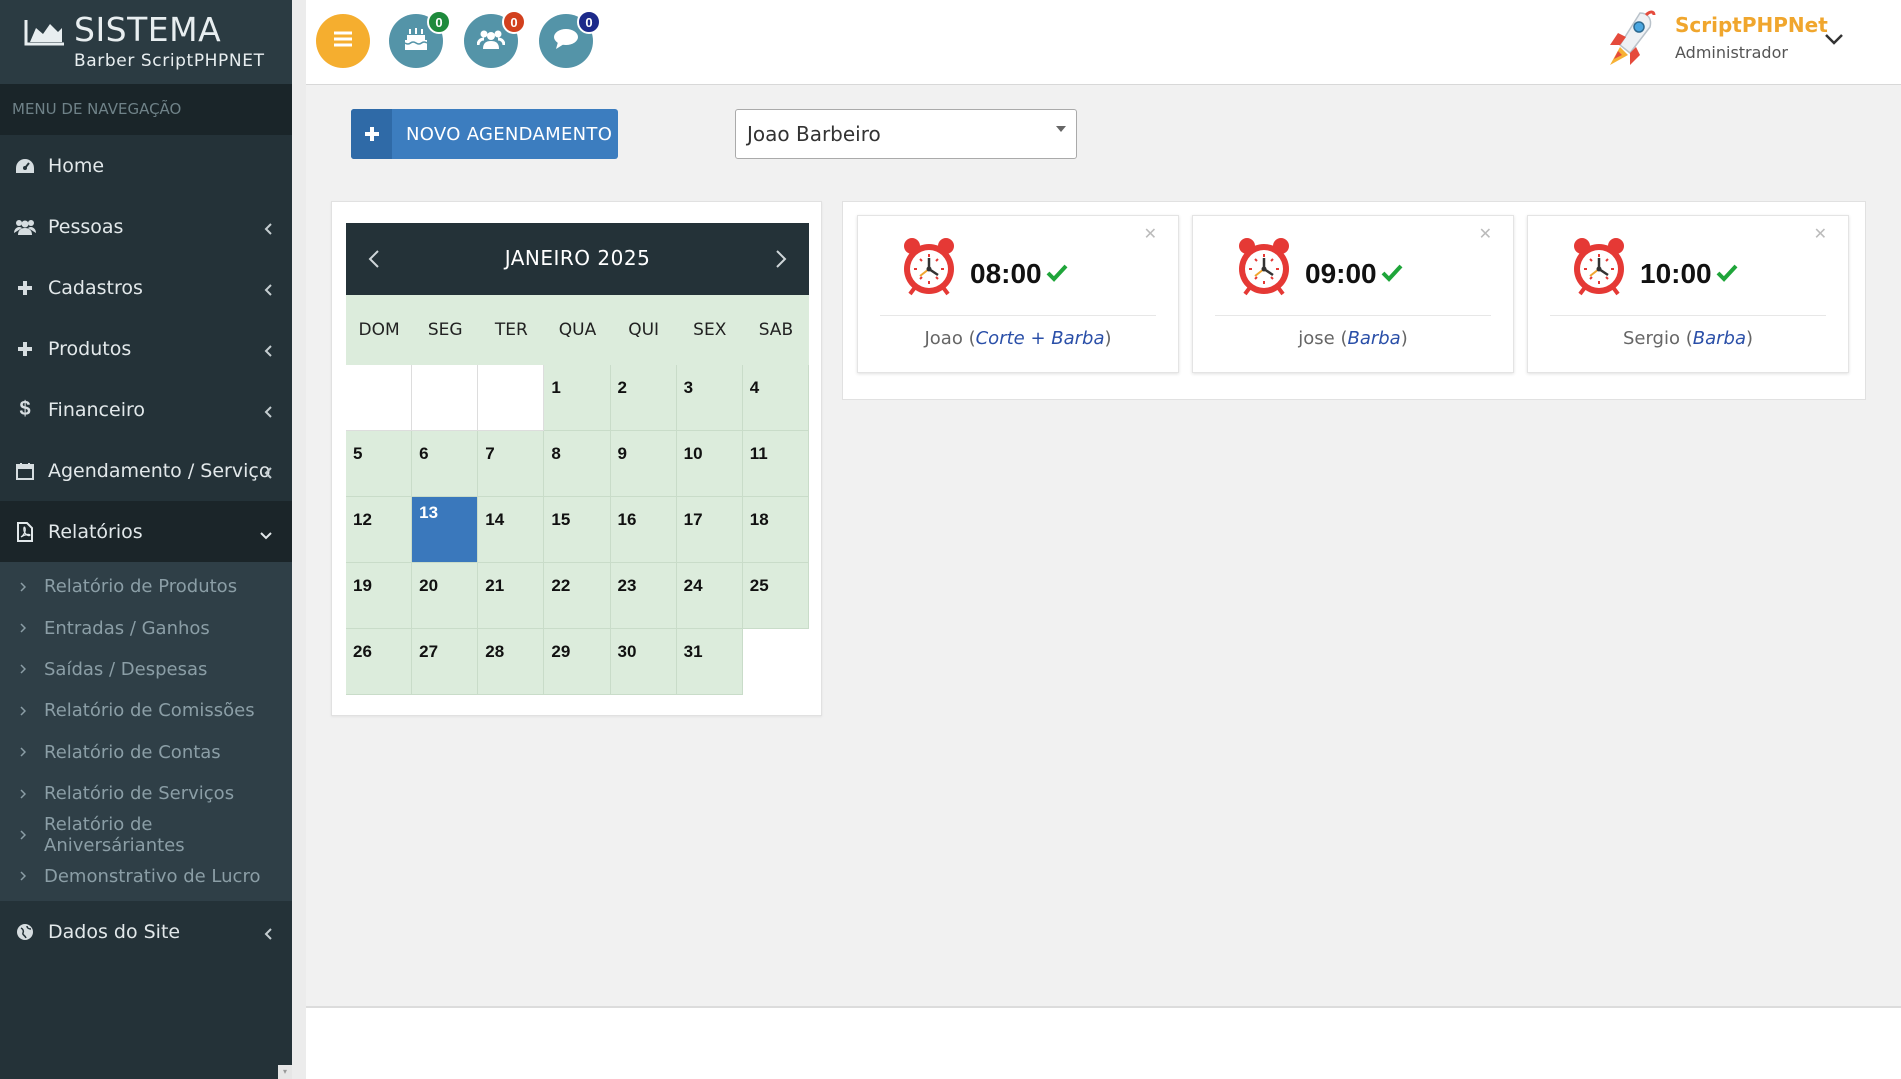 This screenshot has width=1901, height=1079. What do you see at coordinates (511, 596) in the screenshot?
I see `calendar-day: 21` at bounding box center [511, 596].